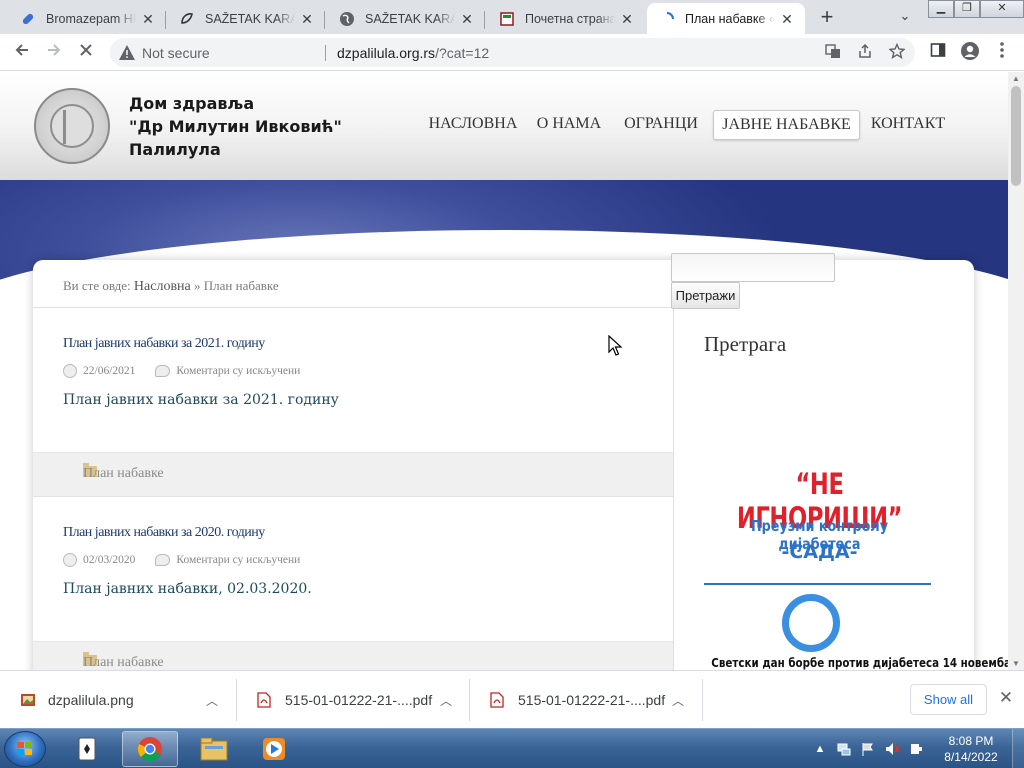 This screenshot has height=768, width=1024. Describe the element at coordinates (413, 53) in the screenshot. I see `url-text: dzpalilula.org.rs/?cat=12` at that location.